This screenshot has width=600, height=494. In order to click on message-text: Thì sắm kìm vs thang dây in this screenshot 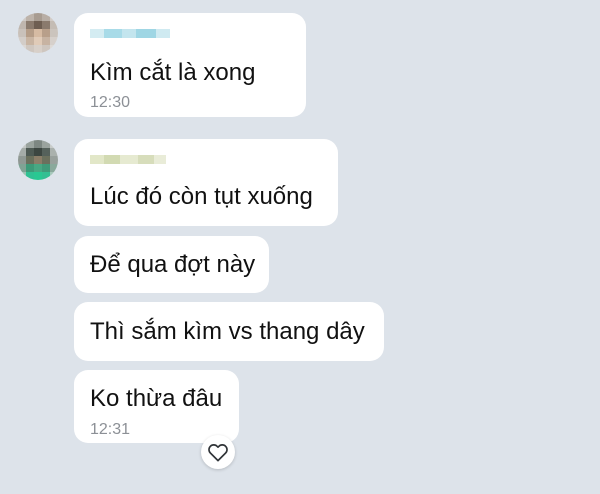, I will do `click(227, 331)`.